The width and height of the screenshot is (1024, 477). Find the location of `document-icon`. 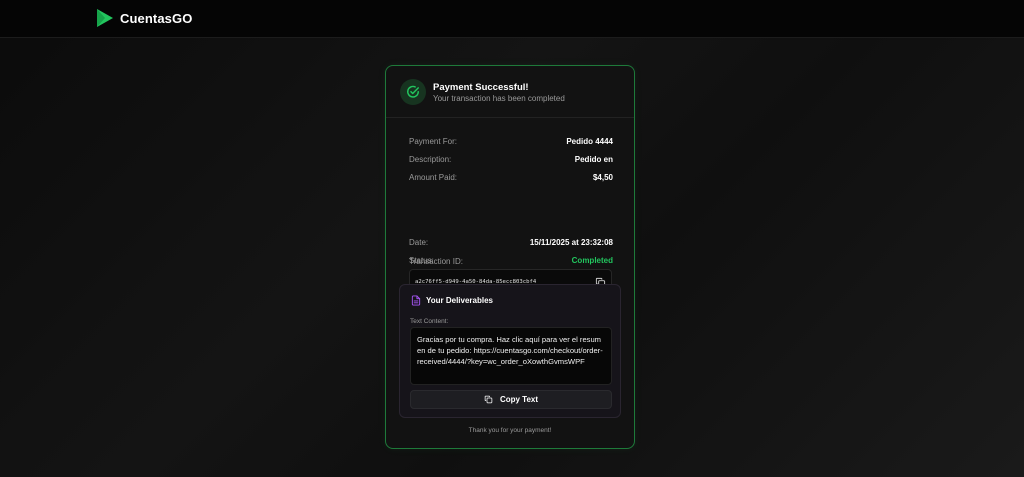

document-icon is located at coordinates (416, 300).